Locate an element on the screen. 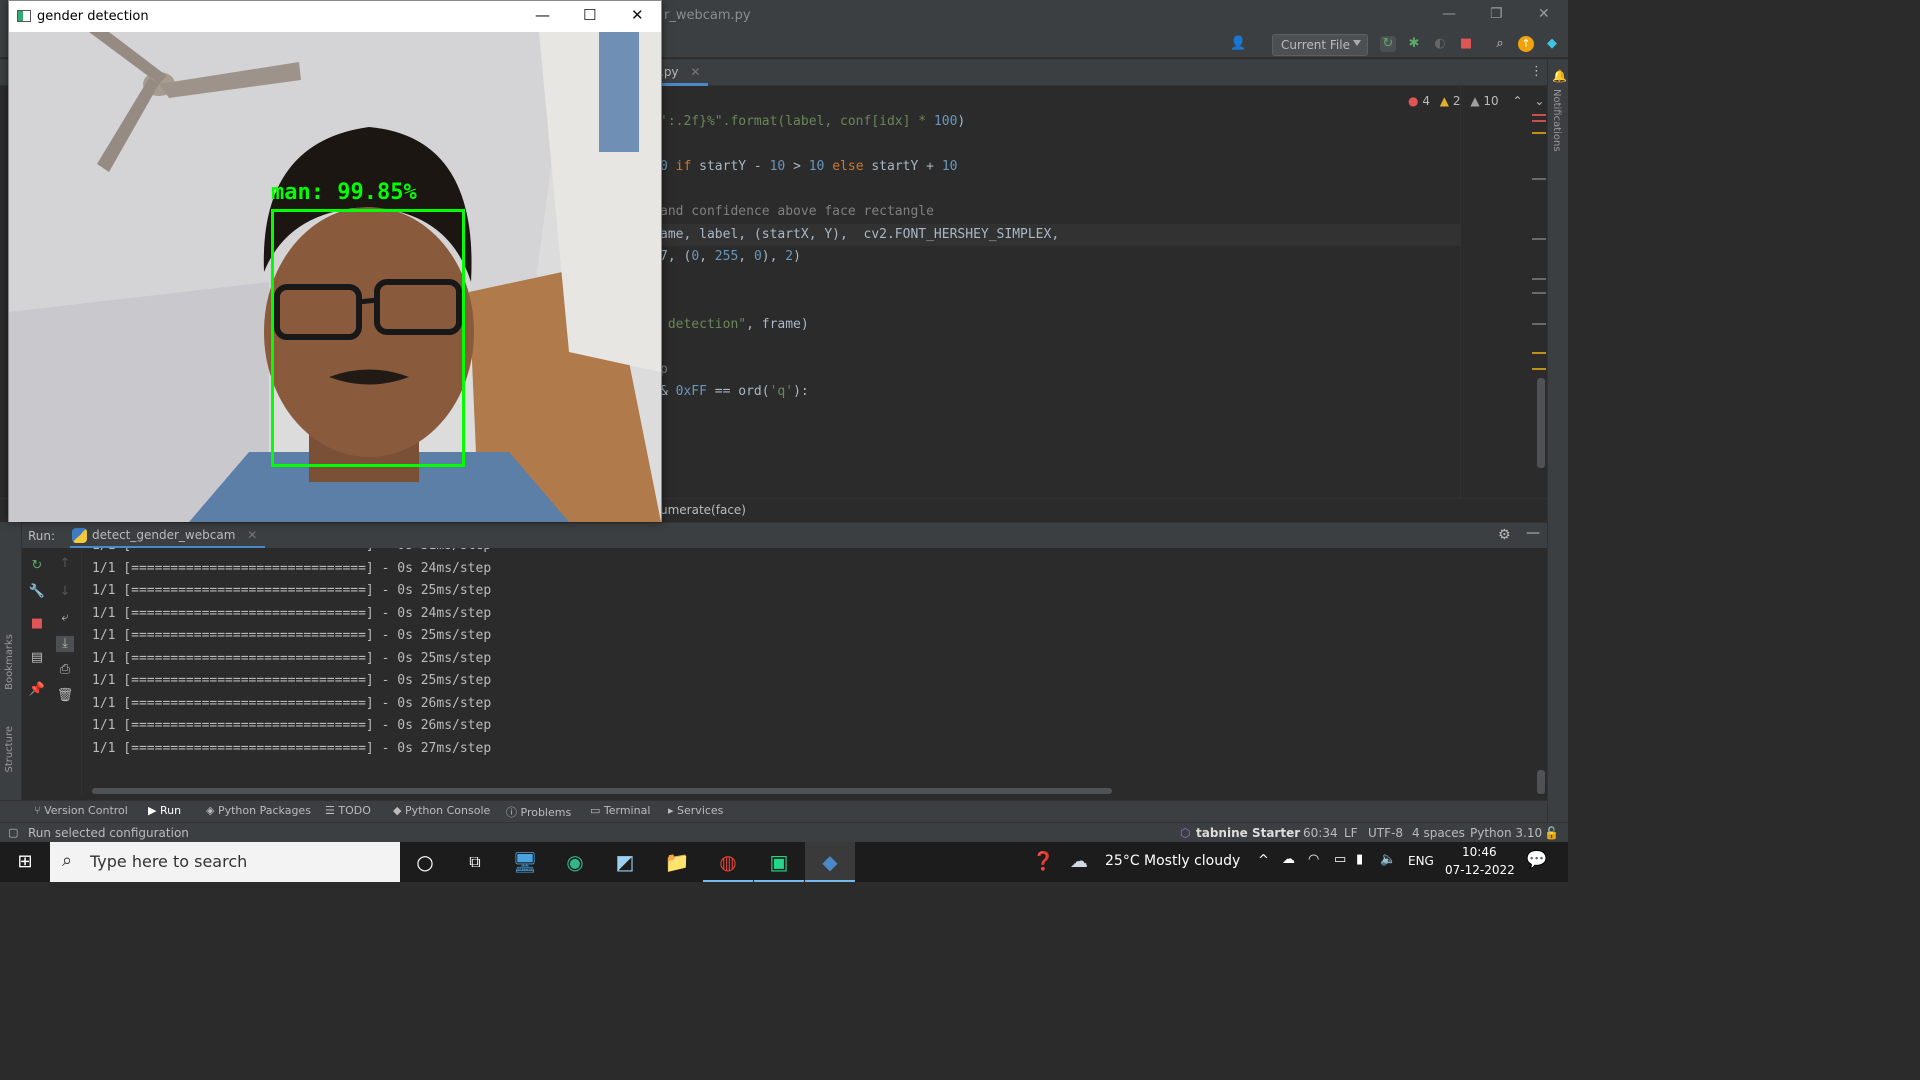  caret-position: 60:34 is located at coordinates (1320, 833).